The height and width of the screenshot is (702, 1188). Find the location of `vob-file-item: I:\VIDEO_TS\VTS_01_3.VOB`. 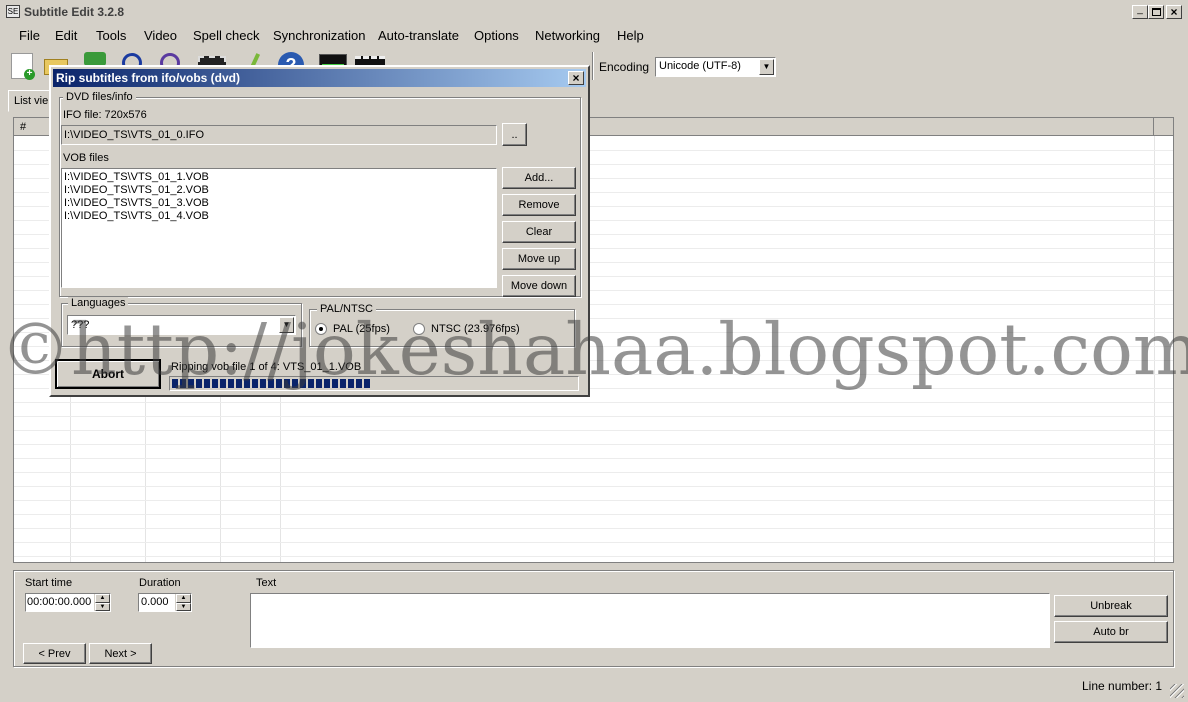

vob-file-item: I:\VIDEO_TS\VTS_01_3.VOB is located at coordinates (136, 203).